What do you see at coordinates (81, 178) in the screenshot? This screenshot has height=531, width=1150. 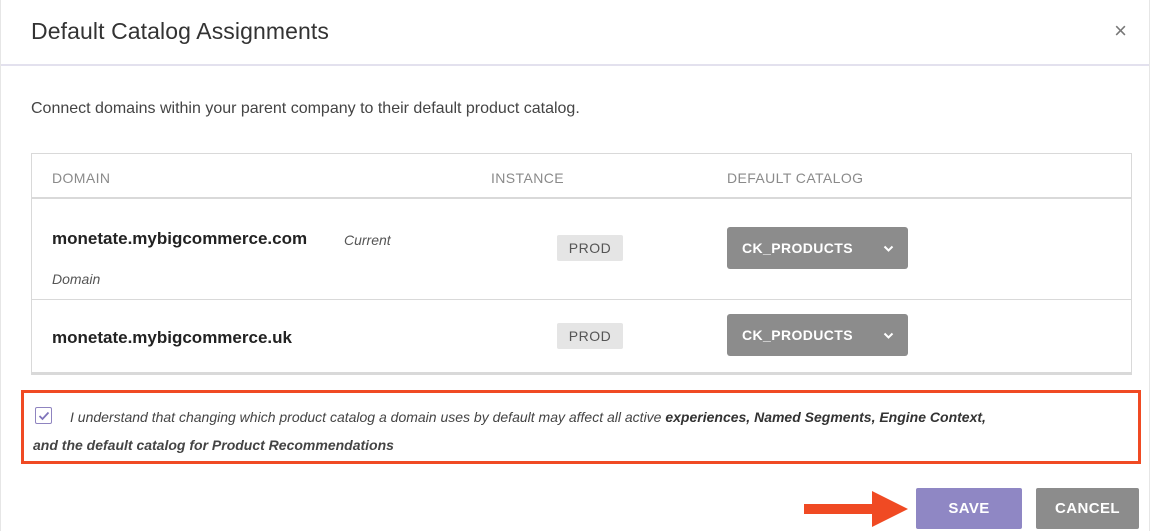 I see `column-header-domain: DOMAIN` at bounding box center [81, 178].